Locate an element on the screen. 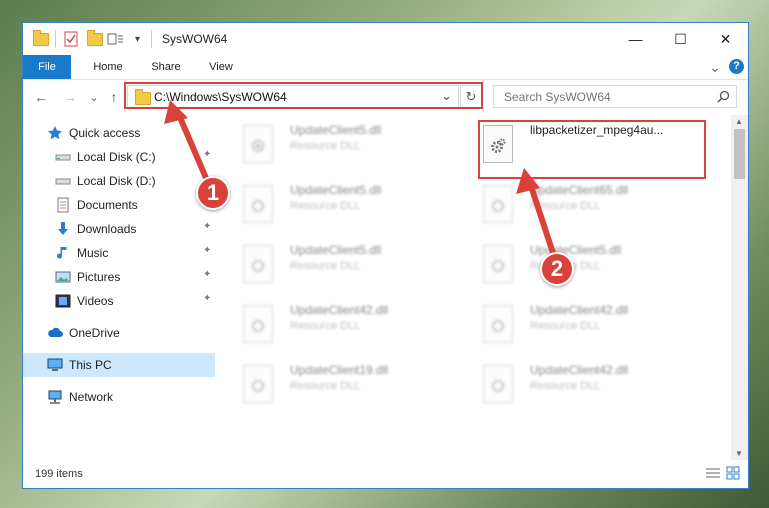 The height and width of the screenshot is (508, 769). file-name: UpdateClient19.dll is located at coordinates (339, 370).